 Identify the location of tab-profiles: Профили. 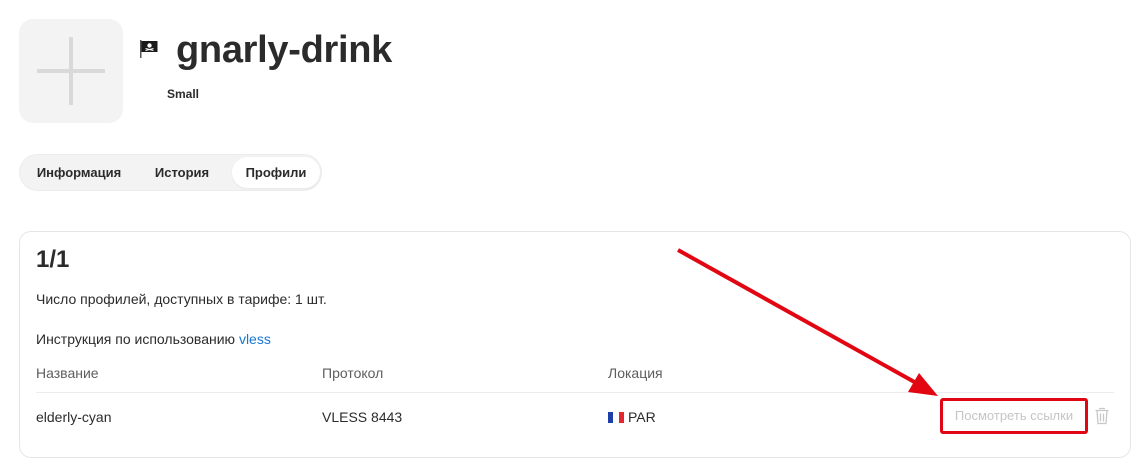
(276, 172).